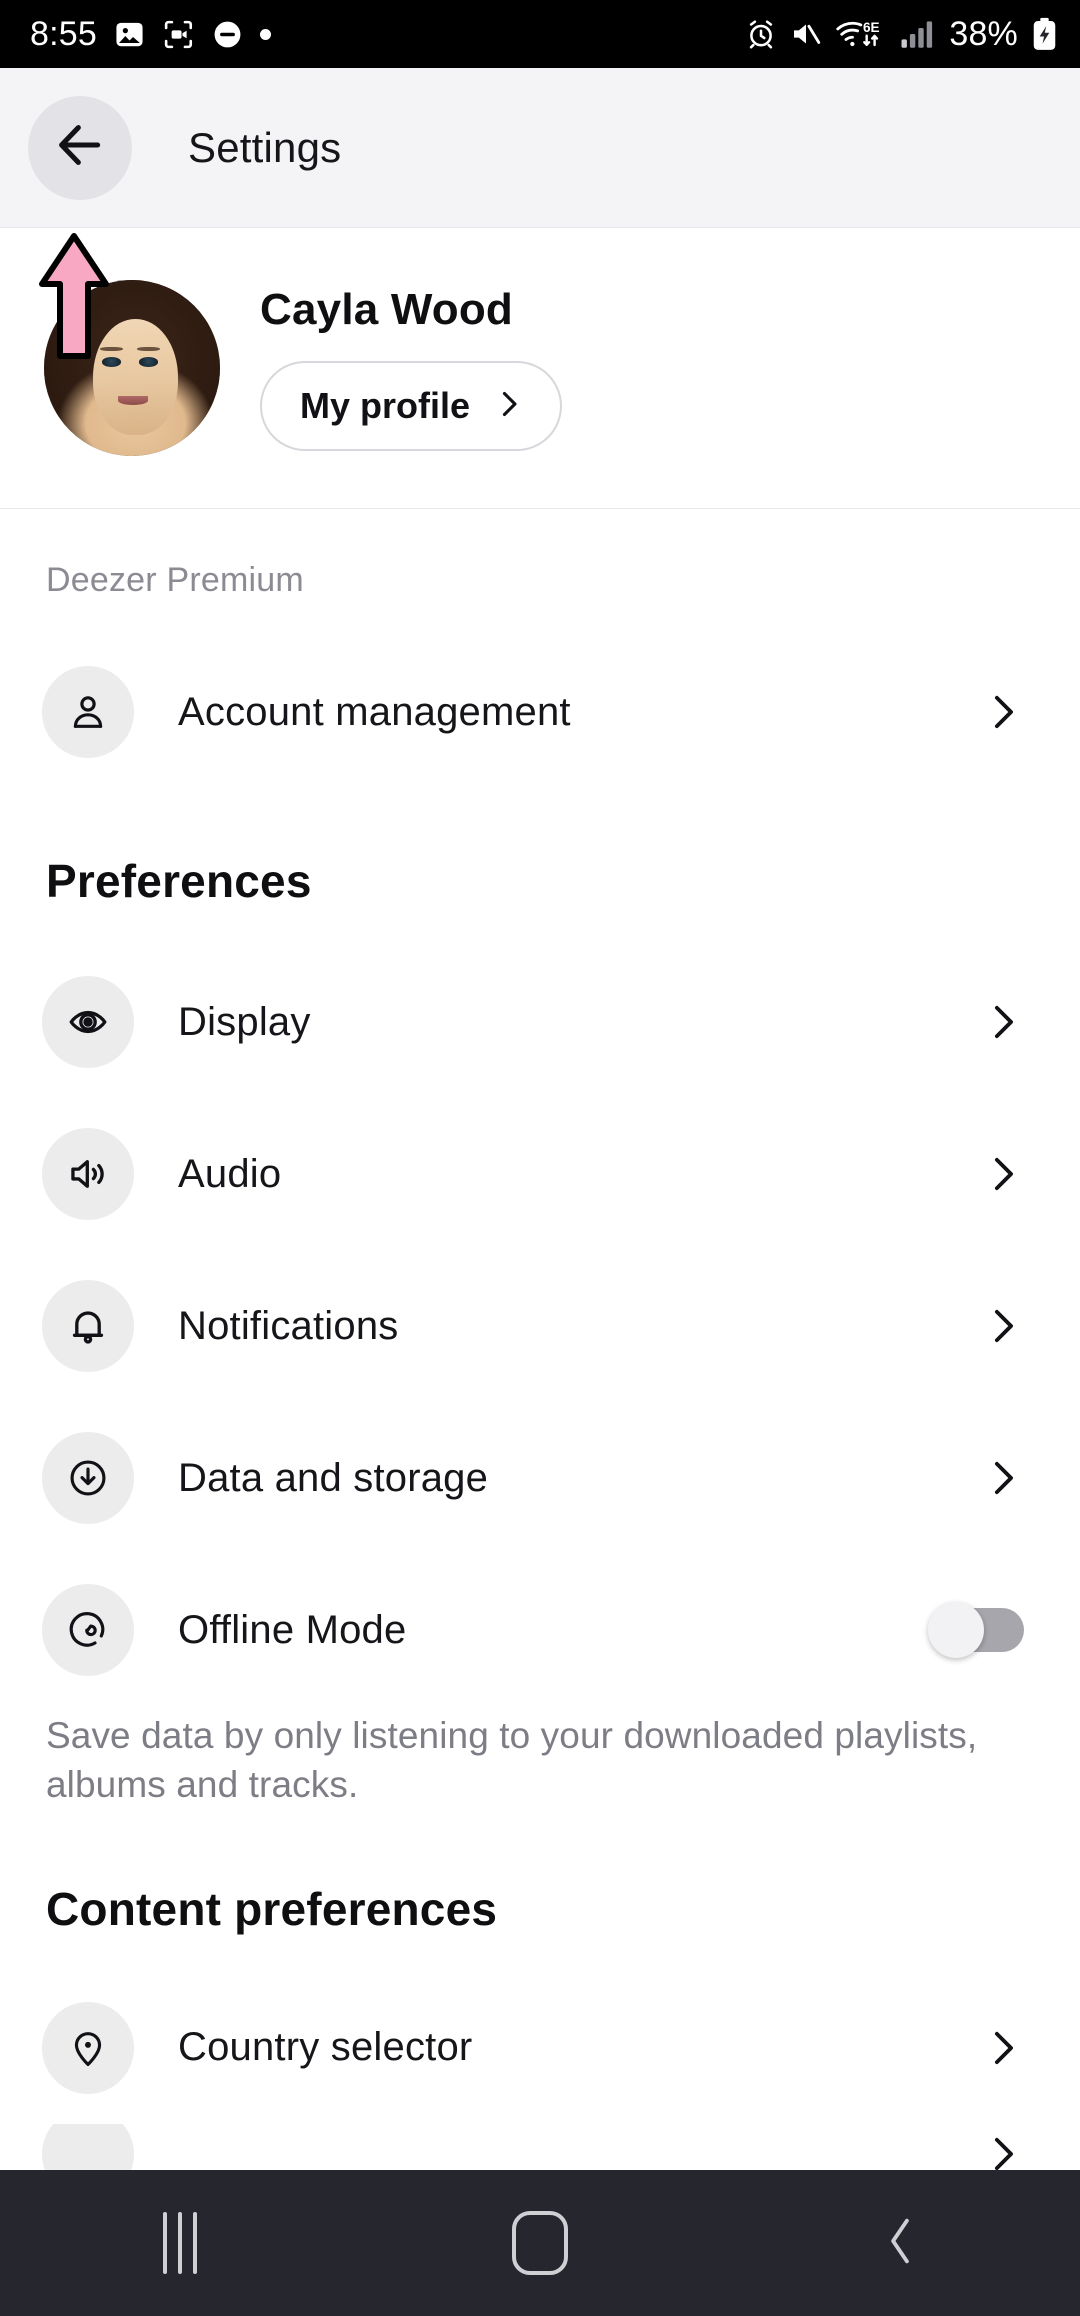  I want to click on location-pin-icon, so click(88, 2047).